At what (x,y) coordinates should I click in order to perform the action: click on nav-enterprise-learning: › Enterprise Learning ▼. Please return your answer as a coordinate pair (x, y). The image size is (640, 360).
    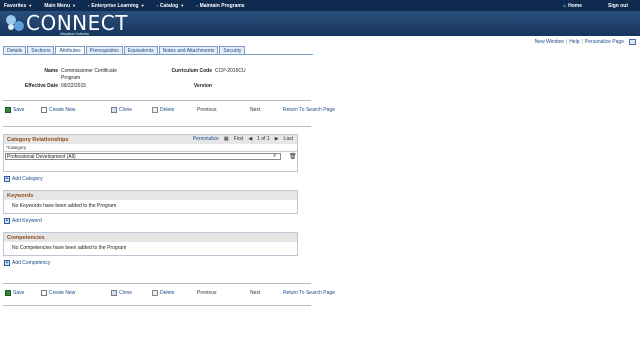
    Looking at the image, I should click on (116, 6).